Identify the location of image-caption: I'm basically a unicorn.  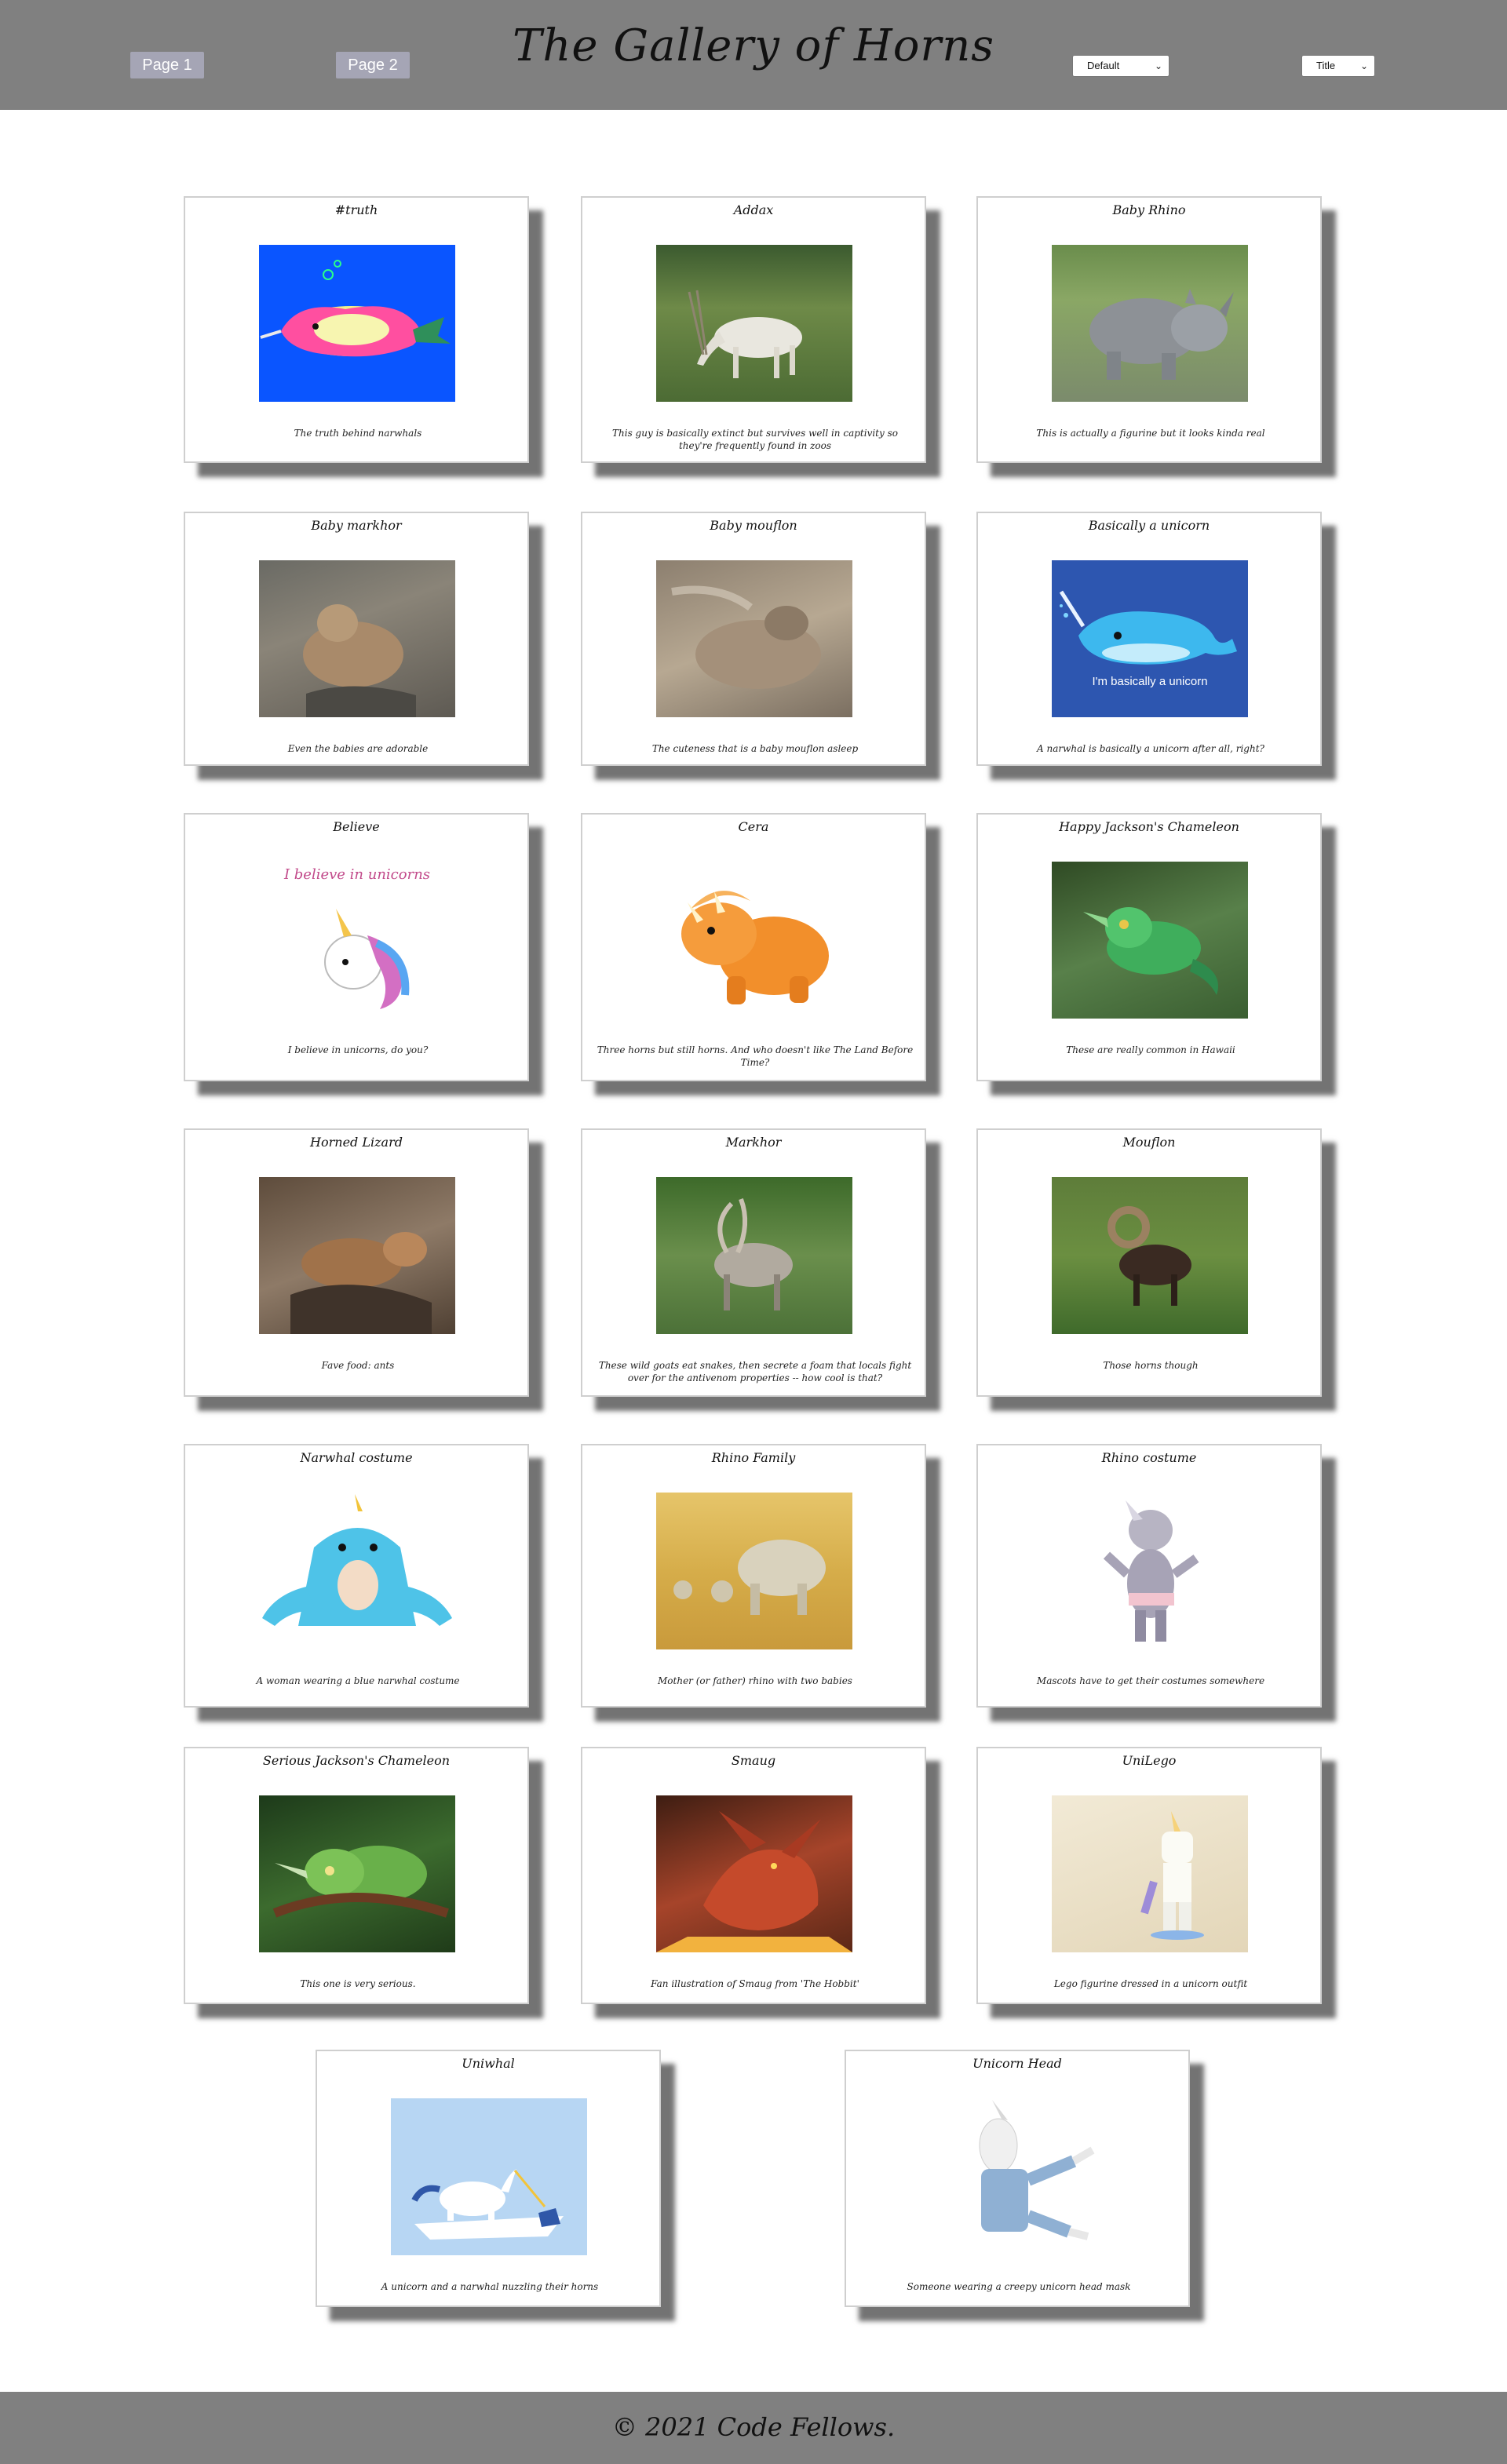
(1150, 681).